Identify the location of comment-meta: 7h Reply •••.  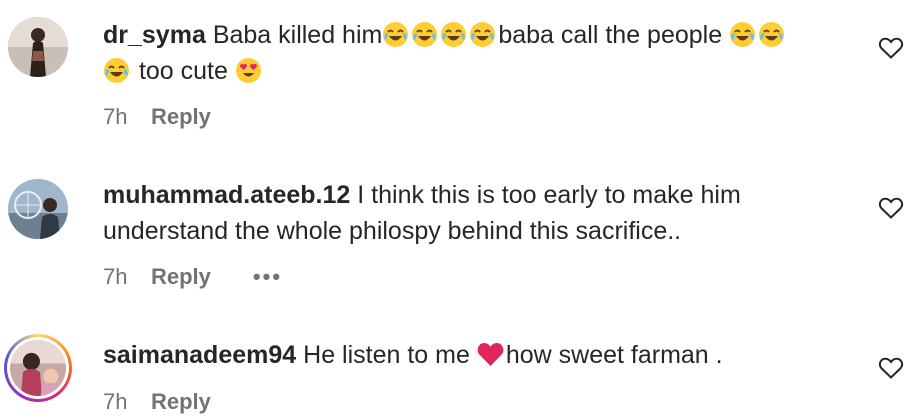
(192, 277).